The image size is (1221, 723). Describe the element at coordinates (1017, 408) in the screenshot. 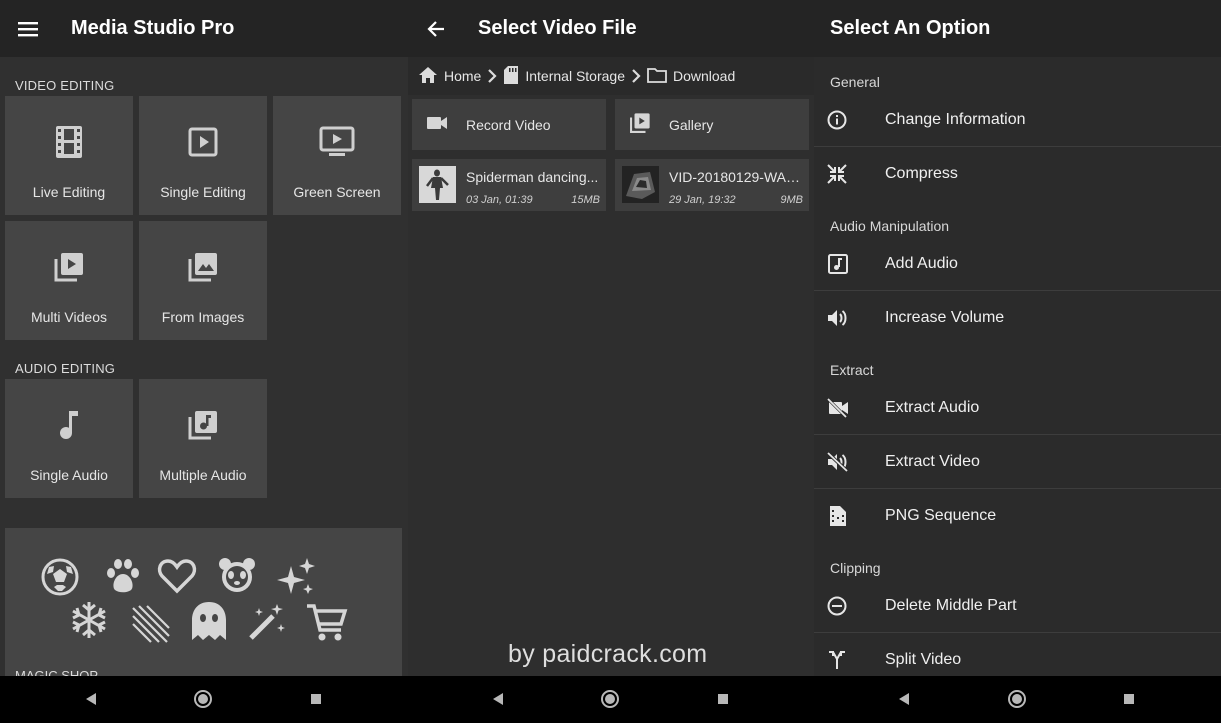

I see `option-extract-audio: Extract Audio` at that location.